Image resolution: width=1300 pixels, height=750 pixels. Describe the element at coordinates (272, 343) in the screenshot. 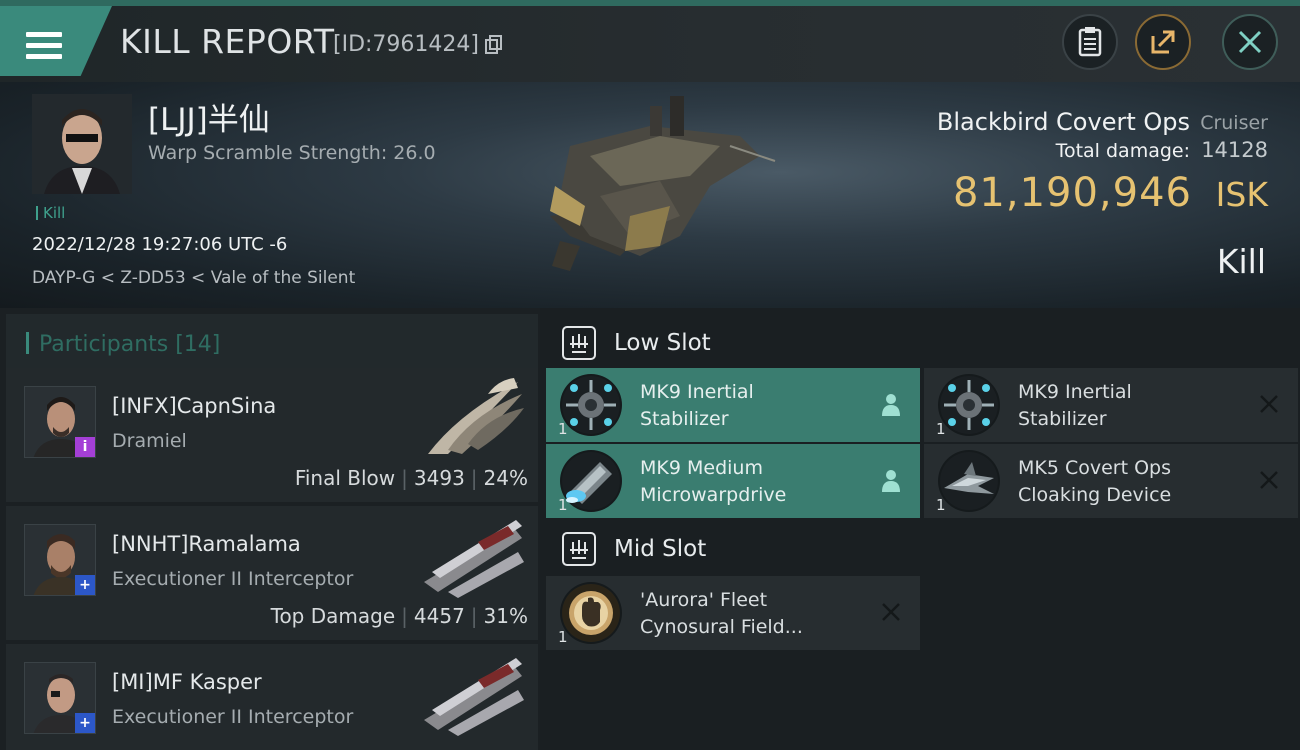

I see `participants-header: Participants [14]` at that location.